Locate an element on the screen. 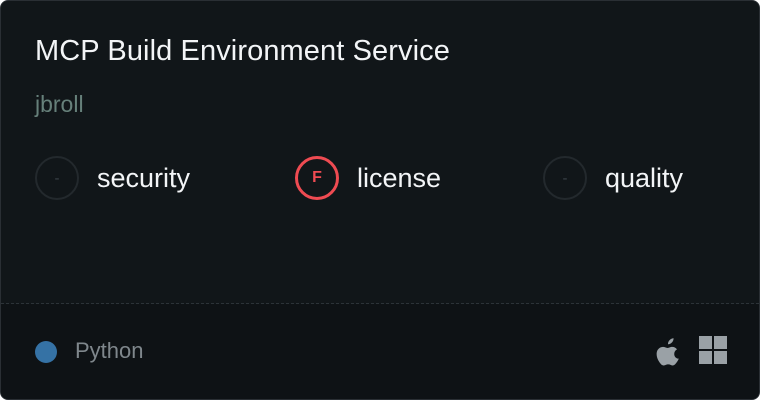 This screenshot has height=400, width=760. windows-icon is located at coordinates (713, 350).